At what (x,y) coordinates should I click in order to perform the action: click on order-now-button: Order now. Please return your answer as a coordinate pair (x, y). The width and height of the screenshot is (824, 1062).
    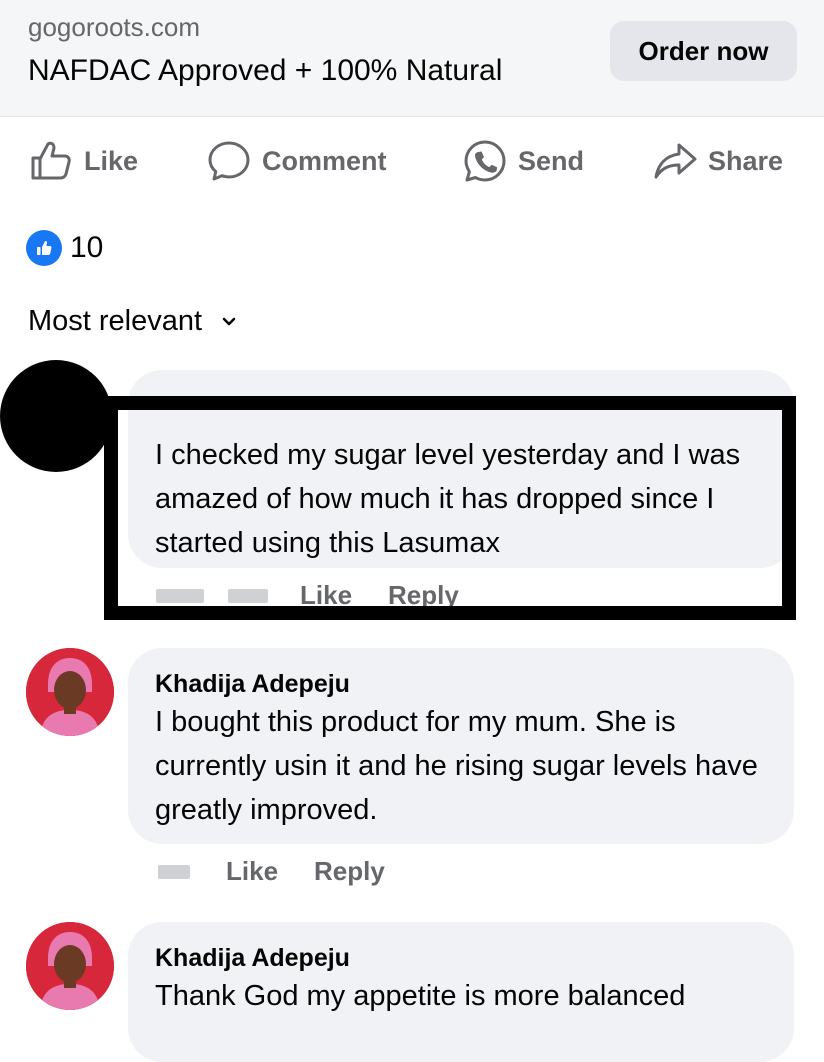
    Looking at the image, I should click on (703, 51).